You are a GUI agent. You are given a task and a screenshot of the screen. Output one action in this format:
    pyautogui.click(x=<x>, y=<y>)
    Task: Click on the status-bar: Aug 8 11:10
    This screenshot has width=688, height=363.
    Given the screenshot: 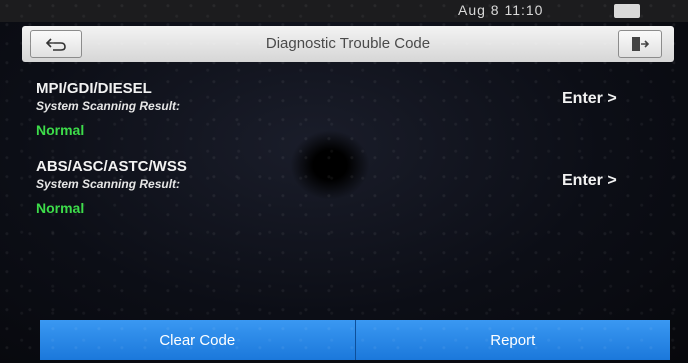 What is the action you would take?
    pyautogui.click(x=344, y=11)
    